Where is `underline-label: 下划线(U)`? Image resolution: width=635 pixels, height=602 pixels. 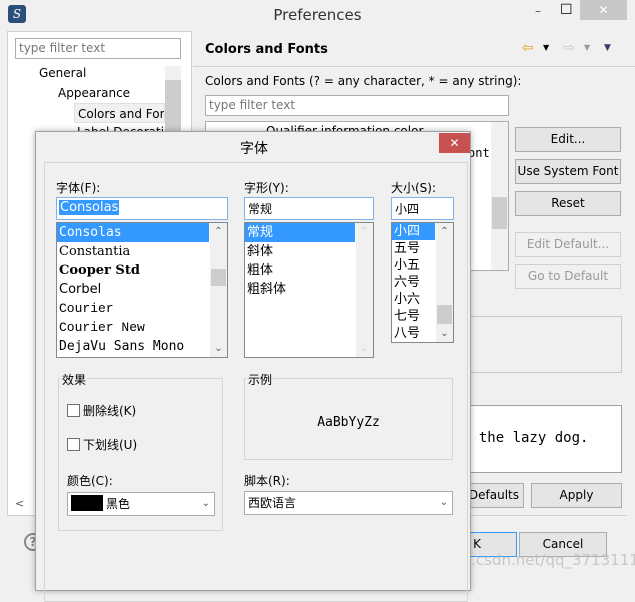
underline-label: 下划线(U) is located at coordinates (110, 445).